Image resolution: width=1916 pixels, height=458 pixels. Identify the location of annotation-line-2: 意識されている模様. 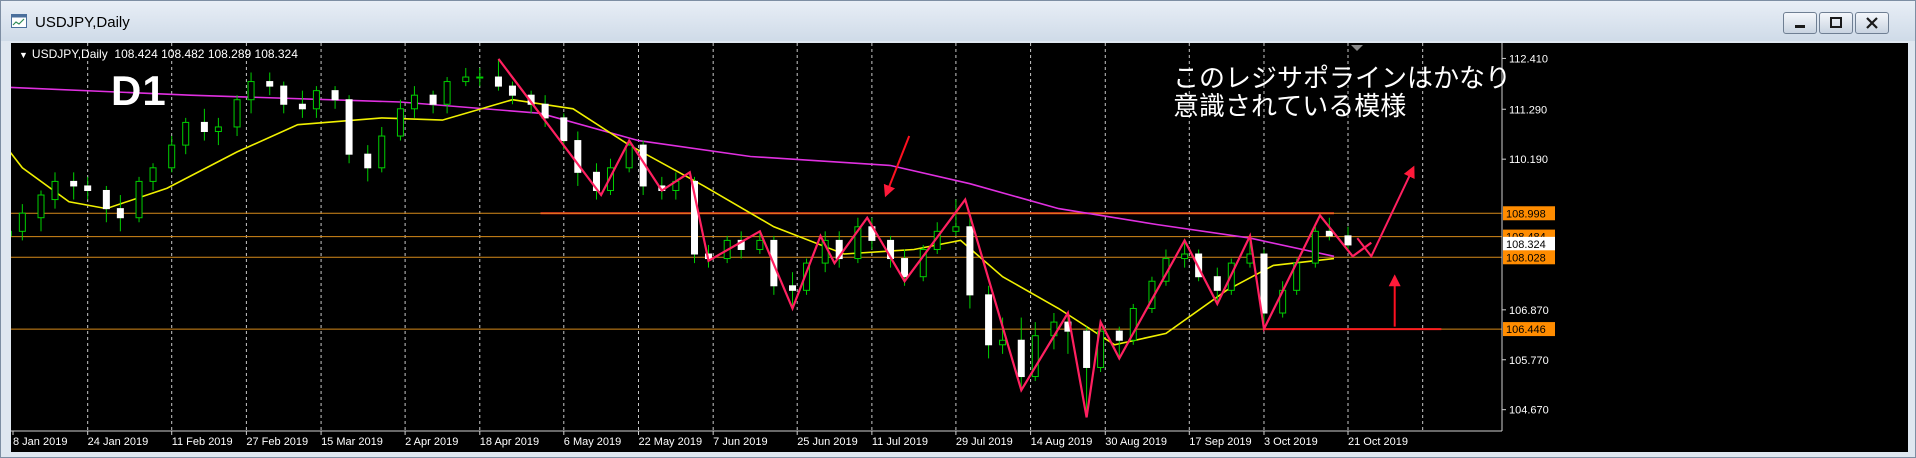
(1289, 107).